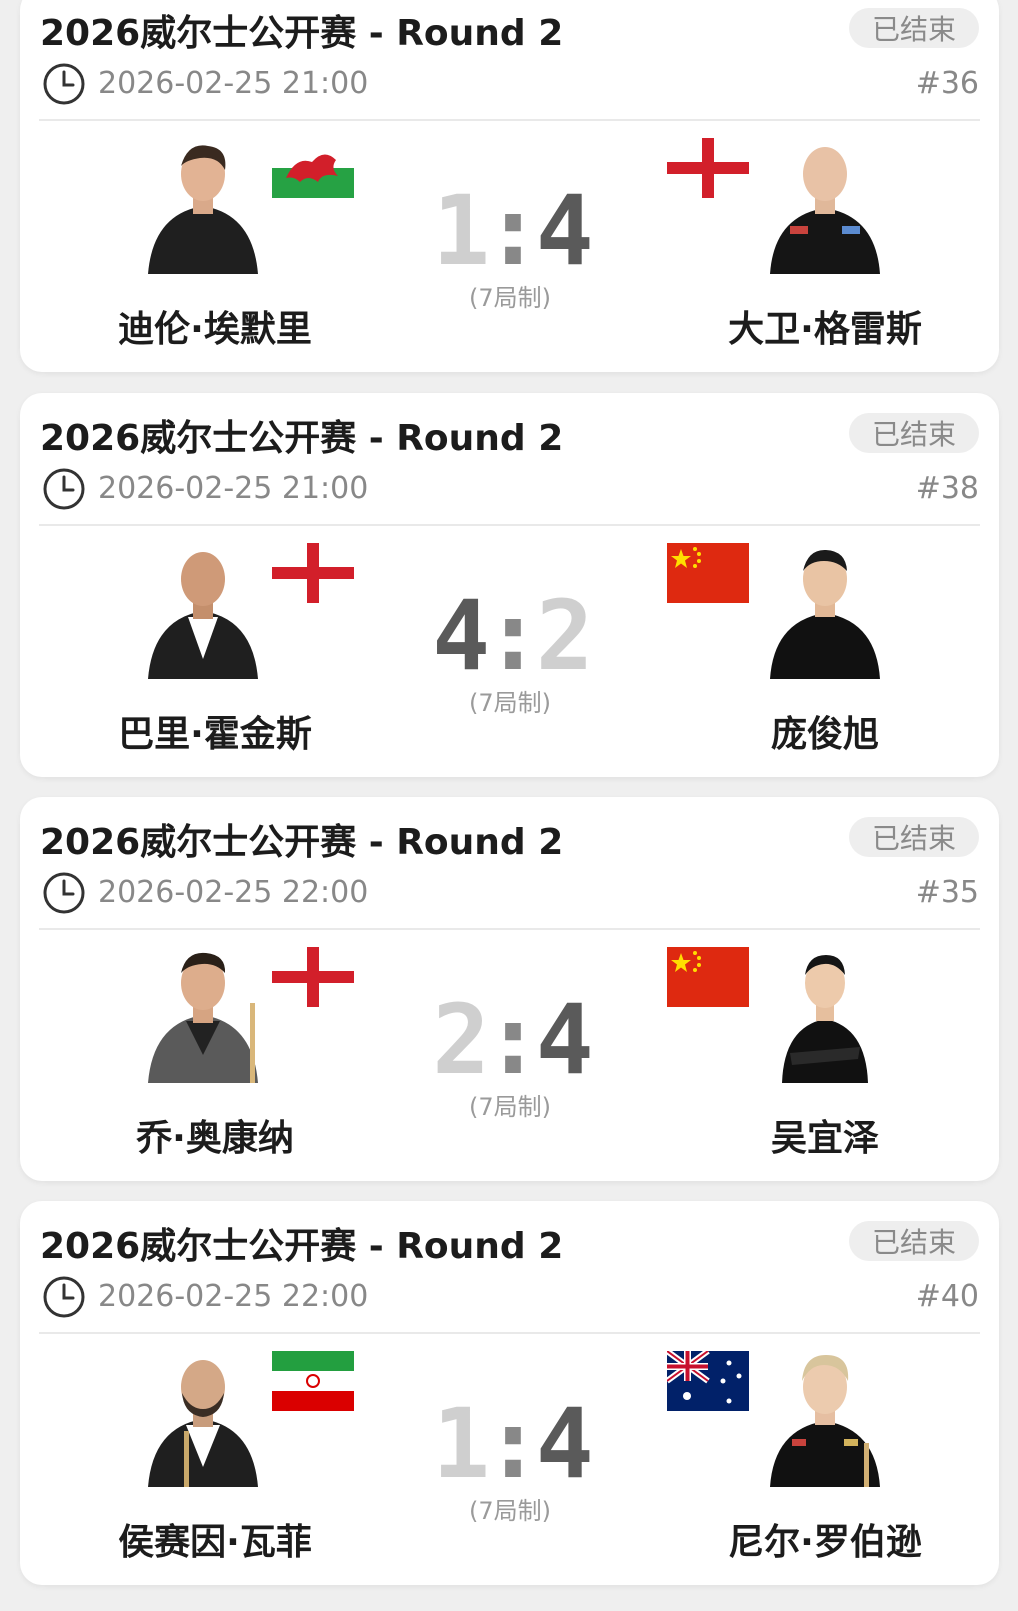  Describe the element at coordinates (947, 83) in the screenshot. I see `match-number: #36` at that location.